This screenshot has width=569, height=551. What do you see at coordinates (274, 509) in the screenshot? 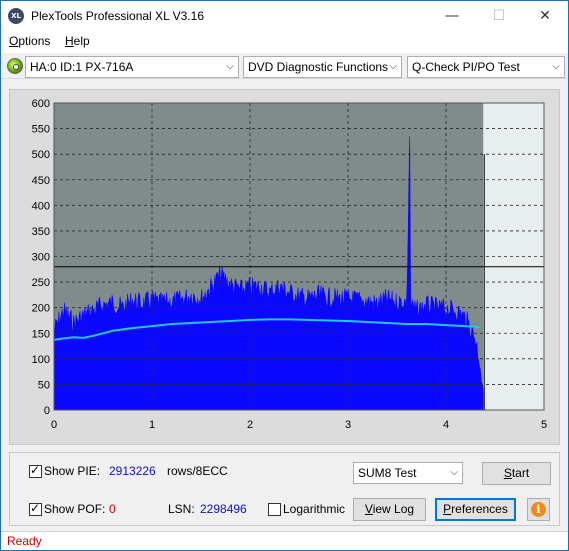
I see `logarithmic-checkbox` at bounding box center [274, 509].